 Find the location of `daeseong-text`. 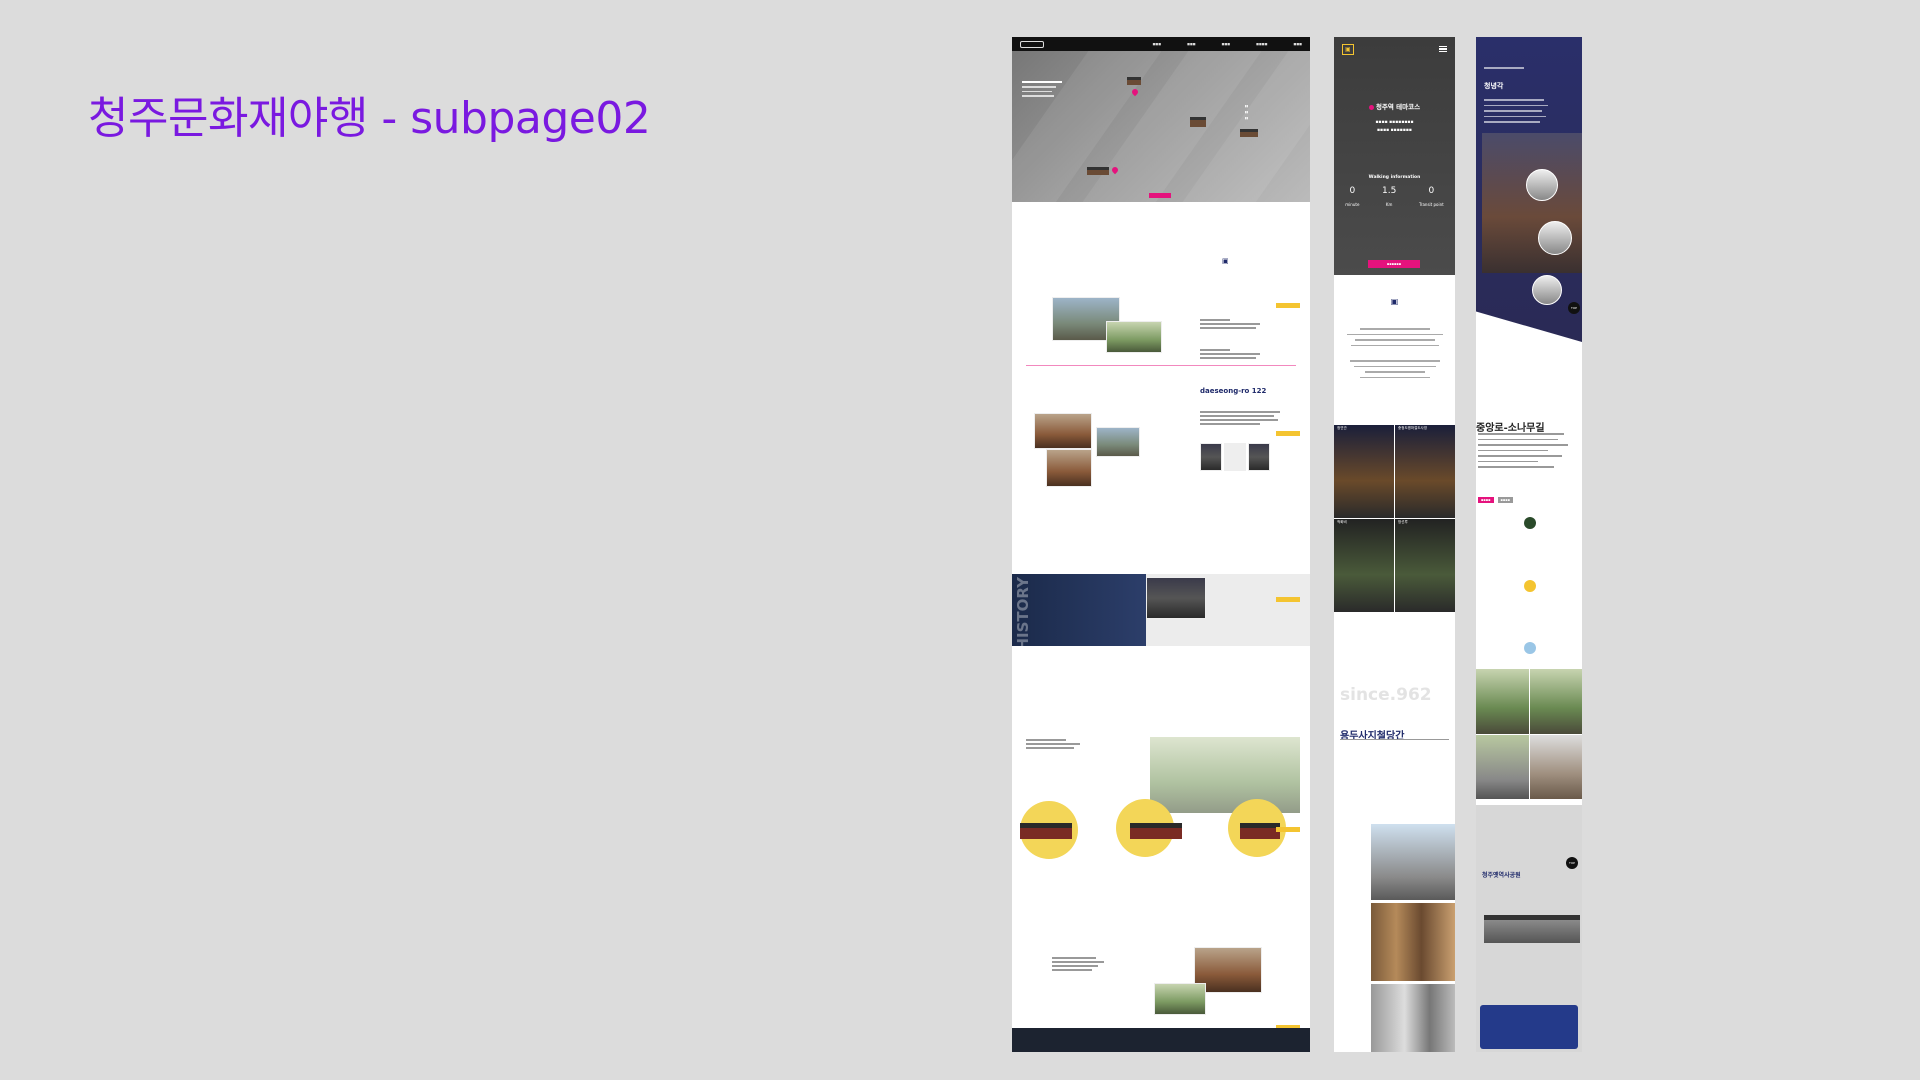

daeseong-text is located at coordinates (1240, 419).